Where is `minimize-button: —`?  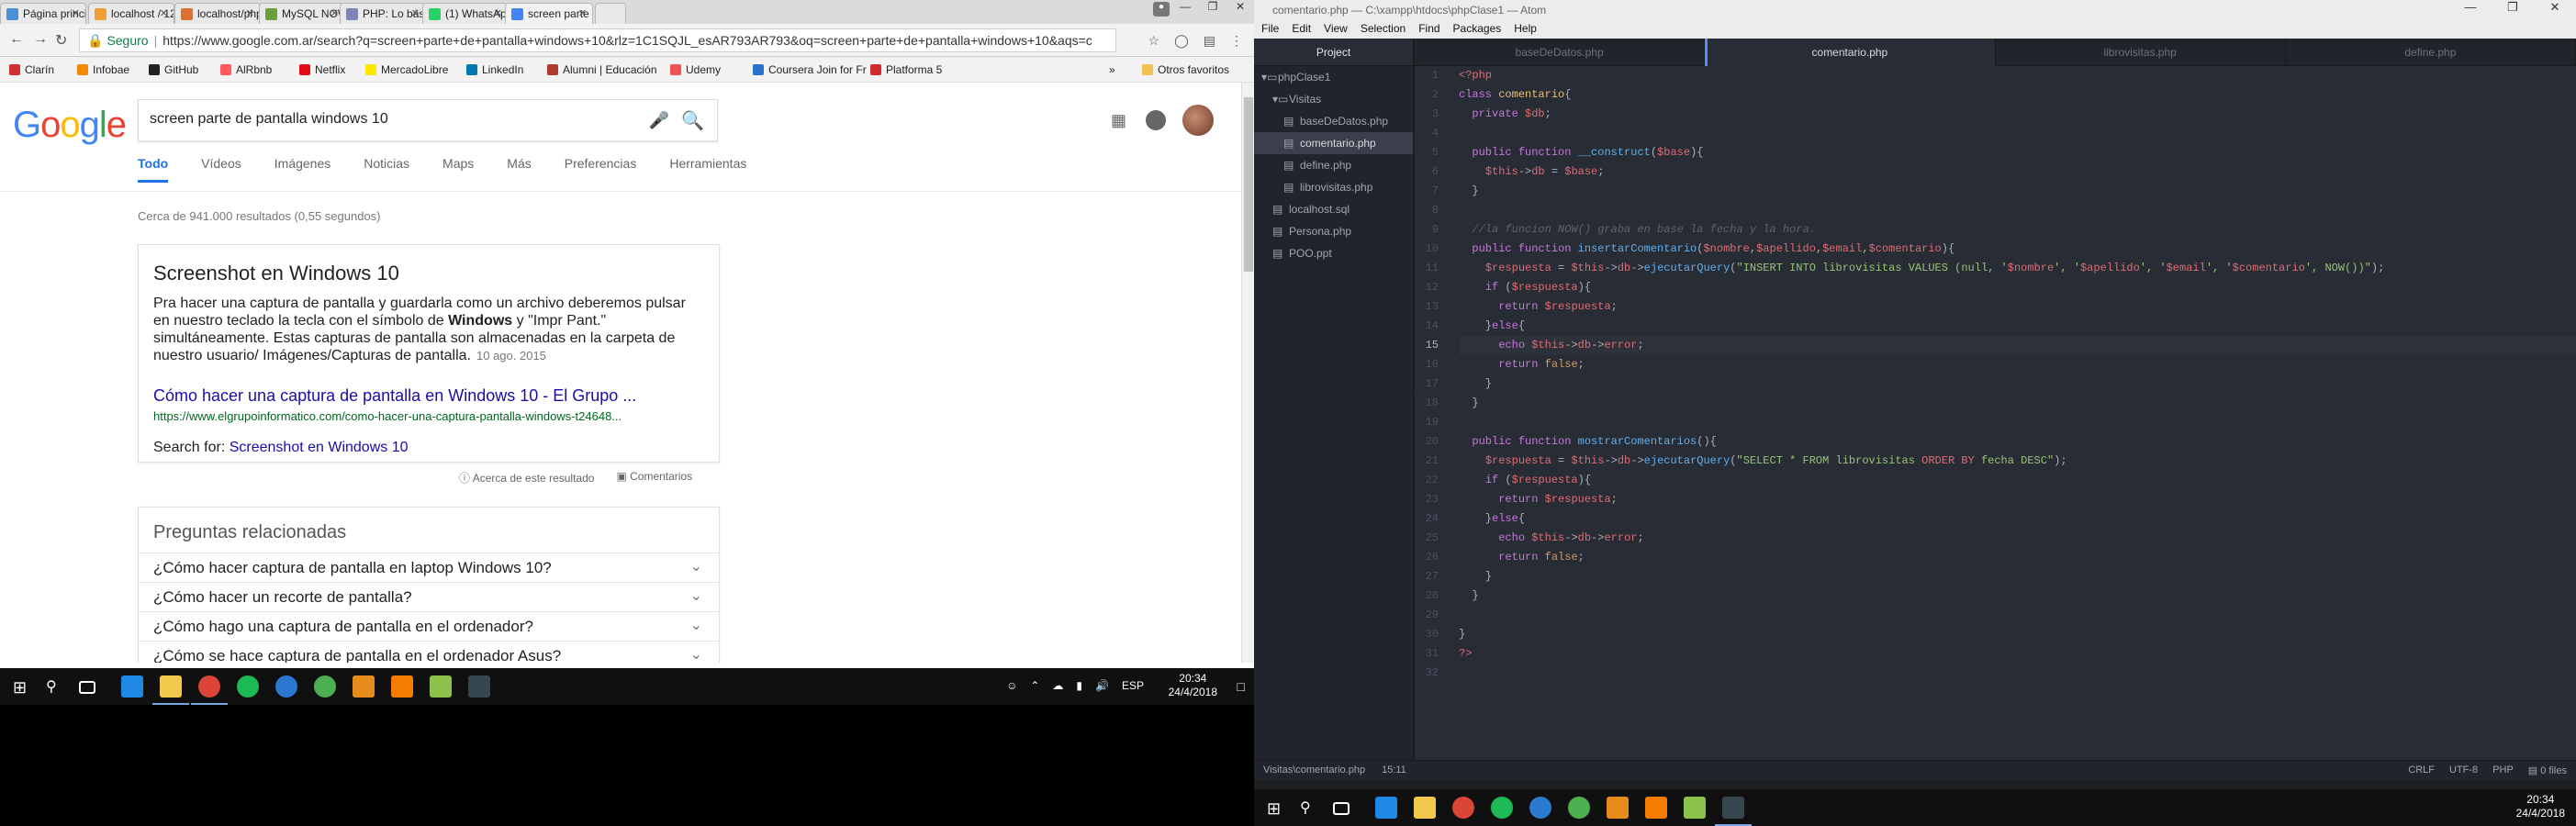
minimize-button: — is located at coordinates (2470, 8).